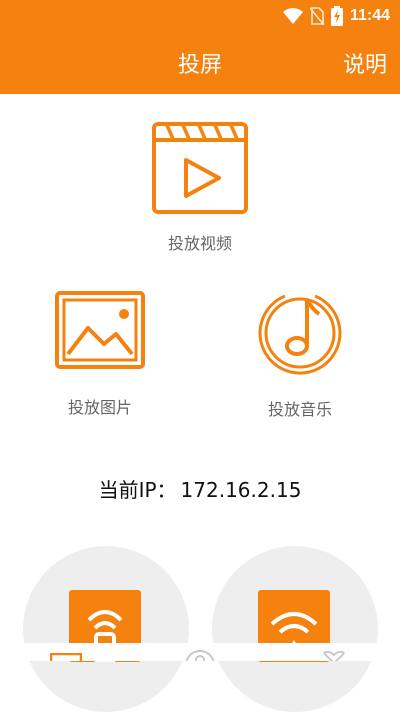  I want to click on cast-video-label: 投放视频, so click(199, 243).